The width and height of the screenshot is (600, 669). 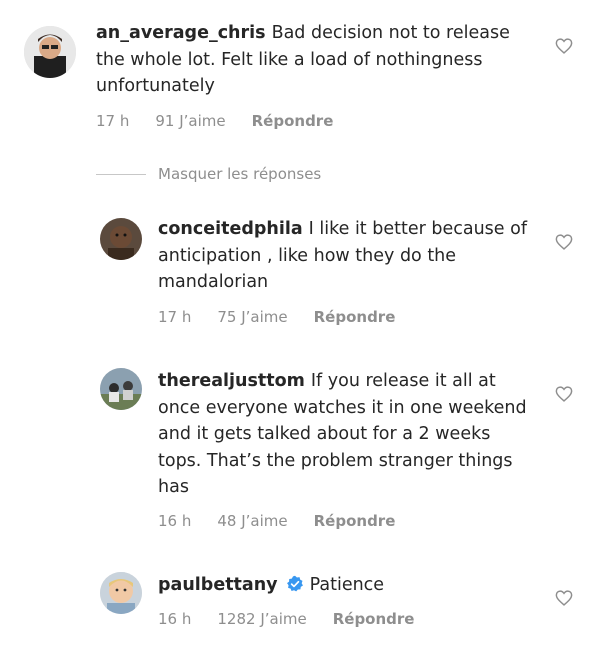 What do you see at coordinates (289, 317) in the screenshot?
I see `comment-meta: 17 h 75 J’aime Répondre` at bounding box center [289, 317].